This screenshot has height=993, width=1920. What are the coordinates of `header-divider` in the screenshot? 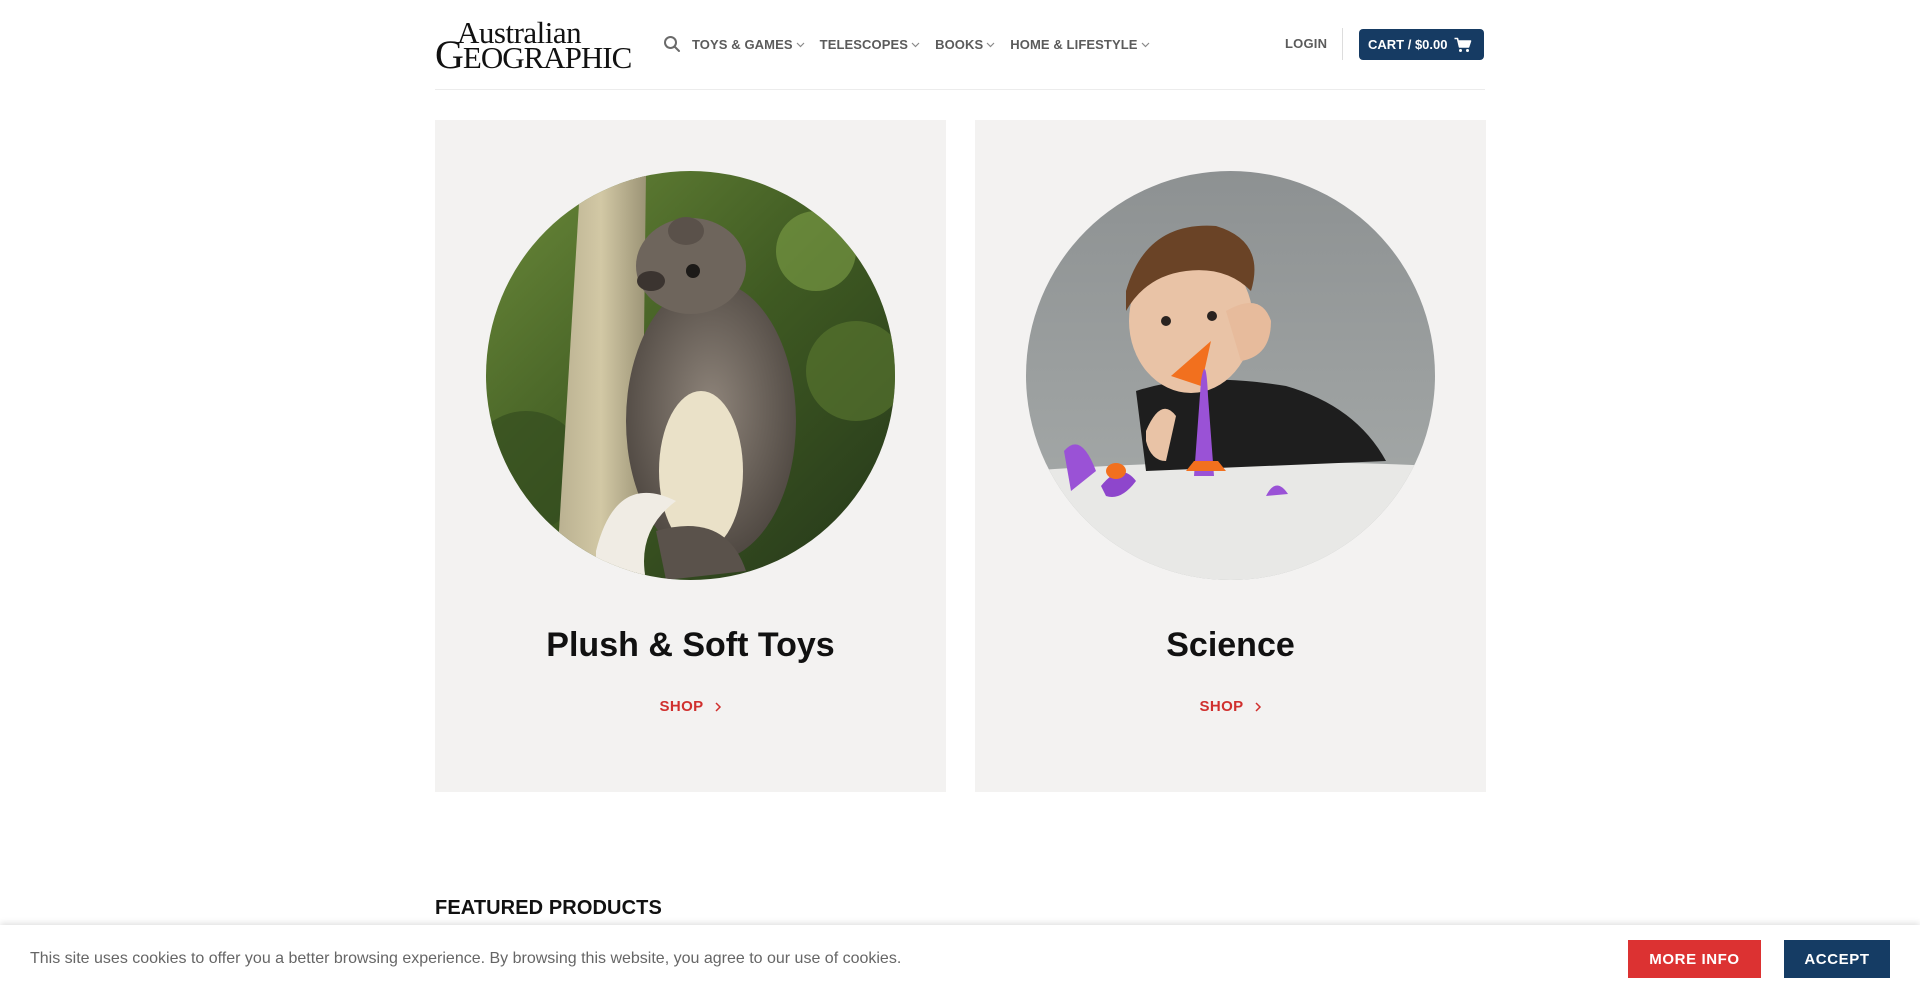 It's located at (1342, 44).